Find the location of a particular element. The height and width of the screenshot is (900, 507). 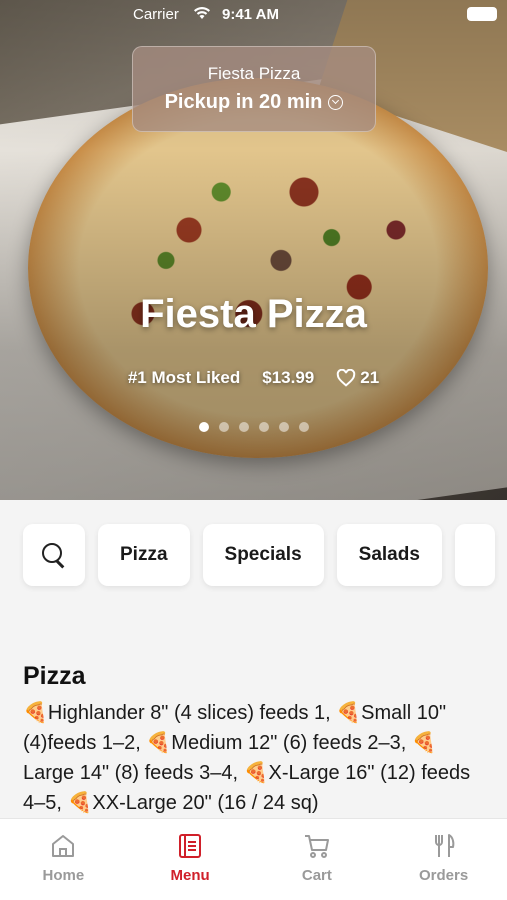

pickup-store-name: Fiesta Pizza is located at coordinates (254, 73).